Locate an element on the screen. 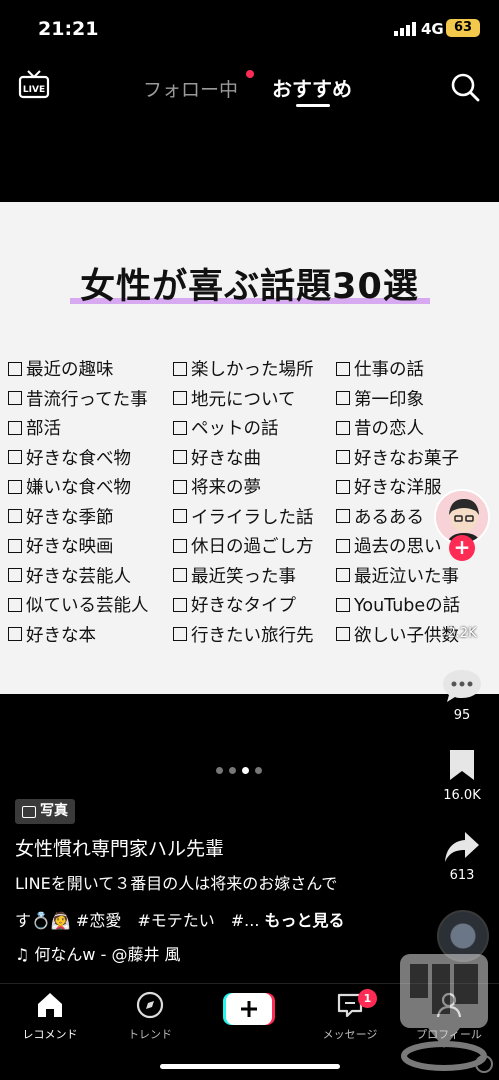 This screenshot has width=499, height=1080. topic-item: イライラした話 is located at coordinates (243, 517).